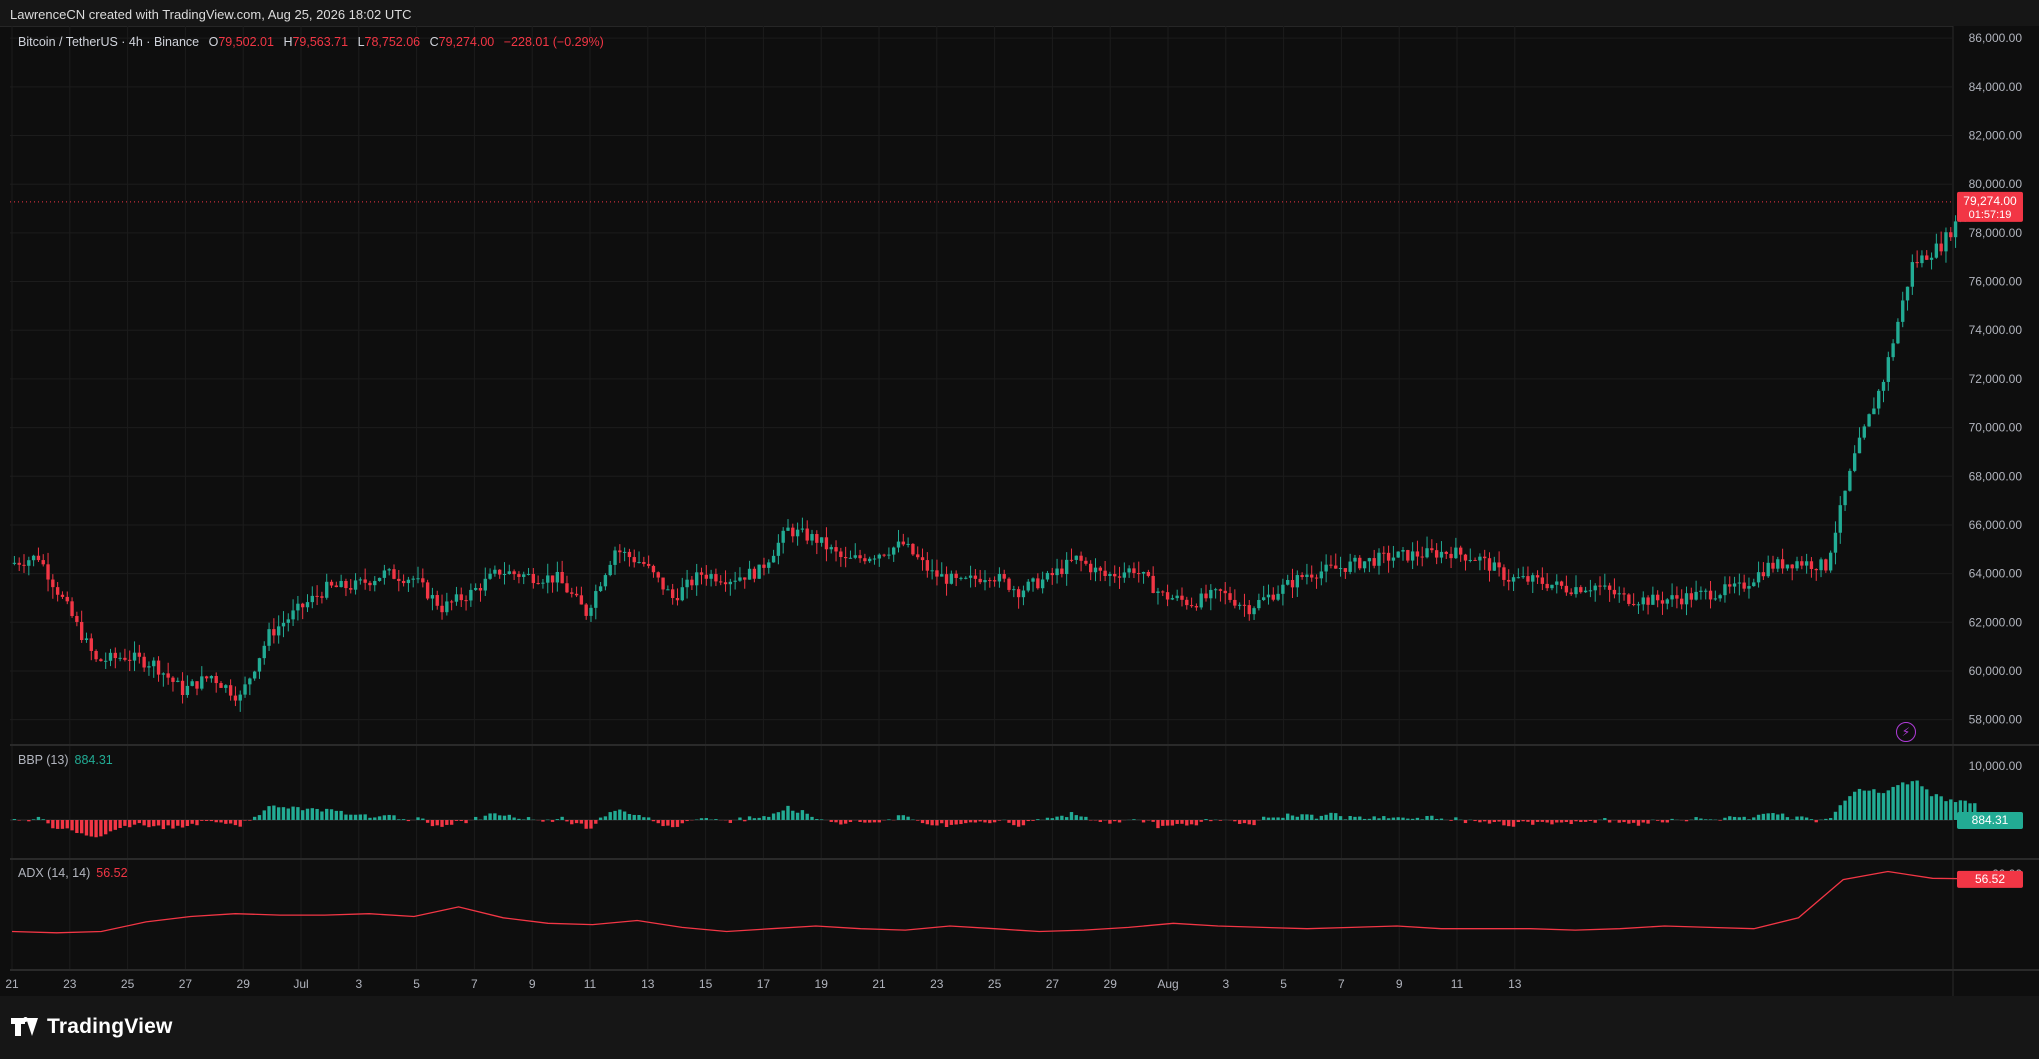  What do you see at coordinates (92, 1027) in the screenshot?
I see `tradingview-logo: TradingView` at bounding box center [92, 1027].